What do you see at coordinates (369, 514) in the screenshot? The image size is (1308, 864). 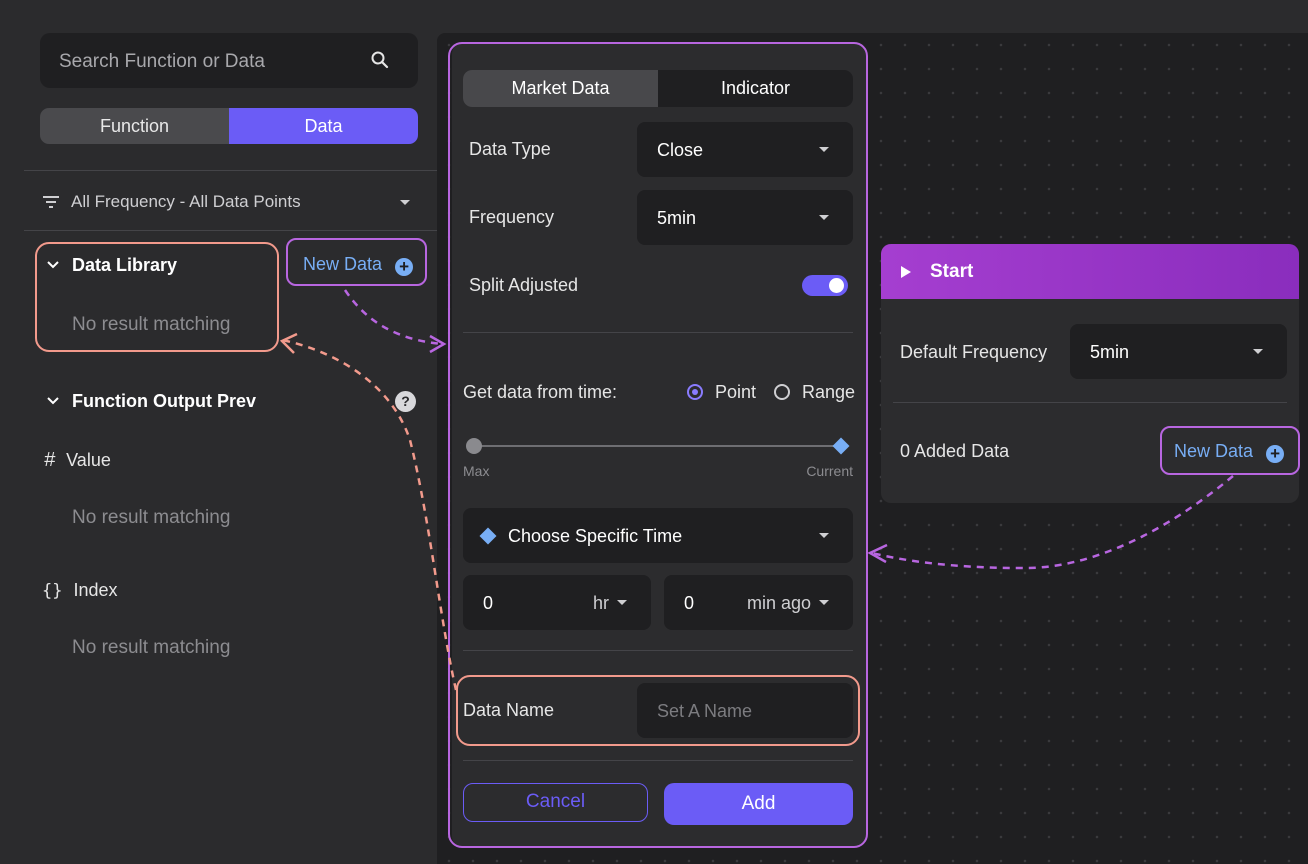 I see `arrow-data-name-to-library` at bounding box center [369, 514].